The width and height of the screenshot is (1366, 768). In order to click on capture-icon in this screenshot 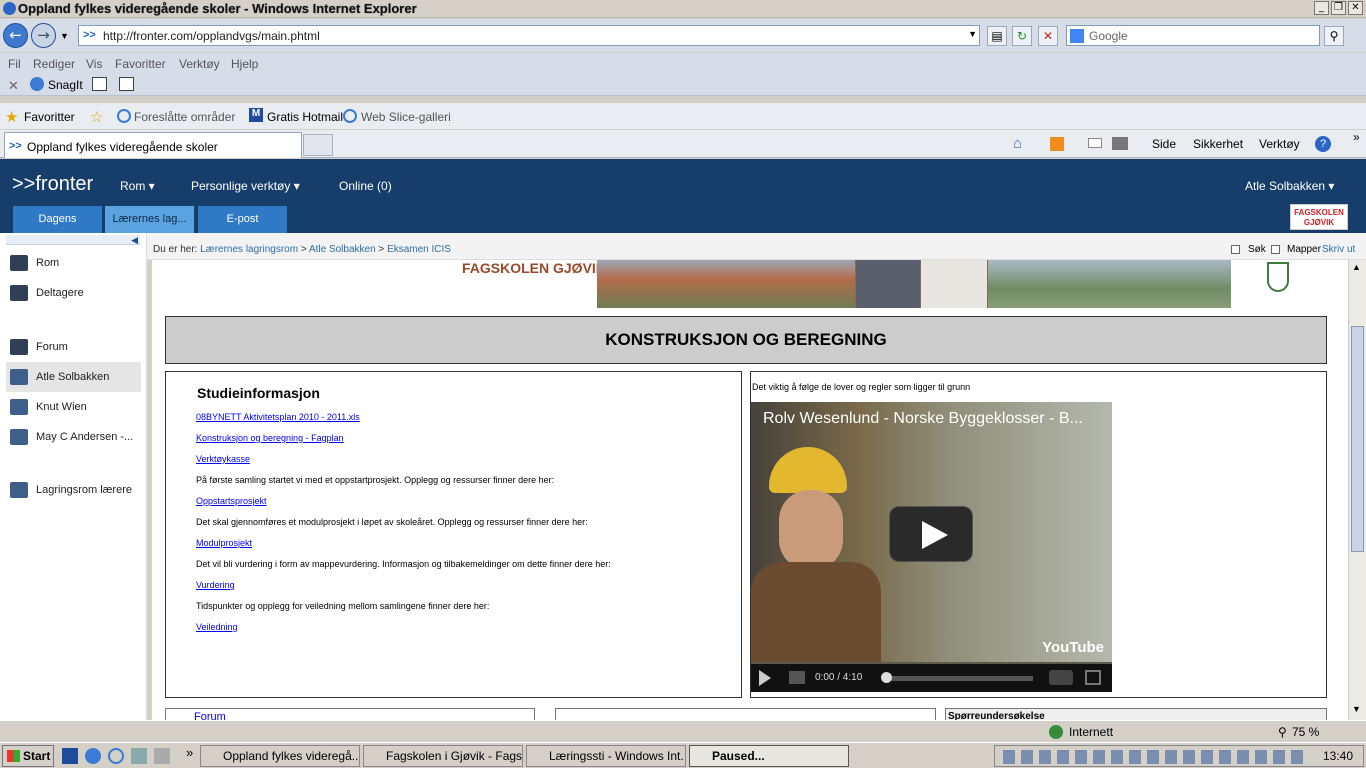, I will do `click(99, 84)`.